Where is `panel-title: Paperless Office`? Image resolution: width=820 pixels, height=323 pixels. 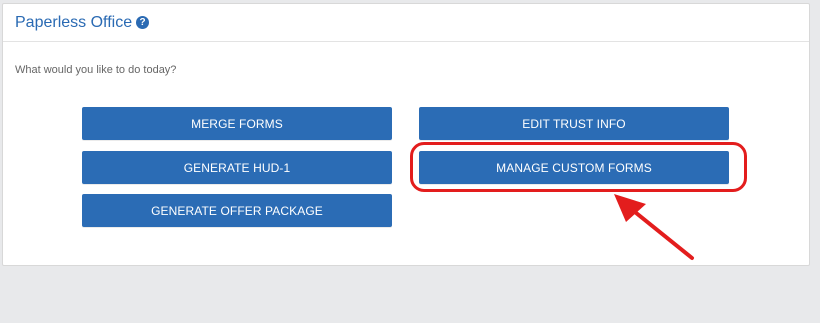
panel-title: Paperless Office is located at coordinates (74, 22).